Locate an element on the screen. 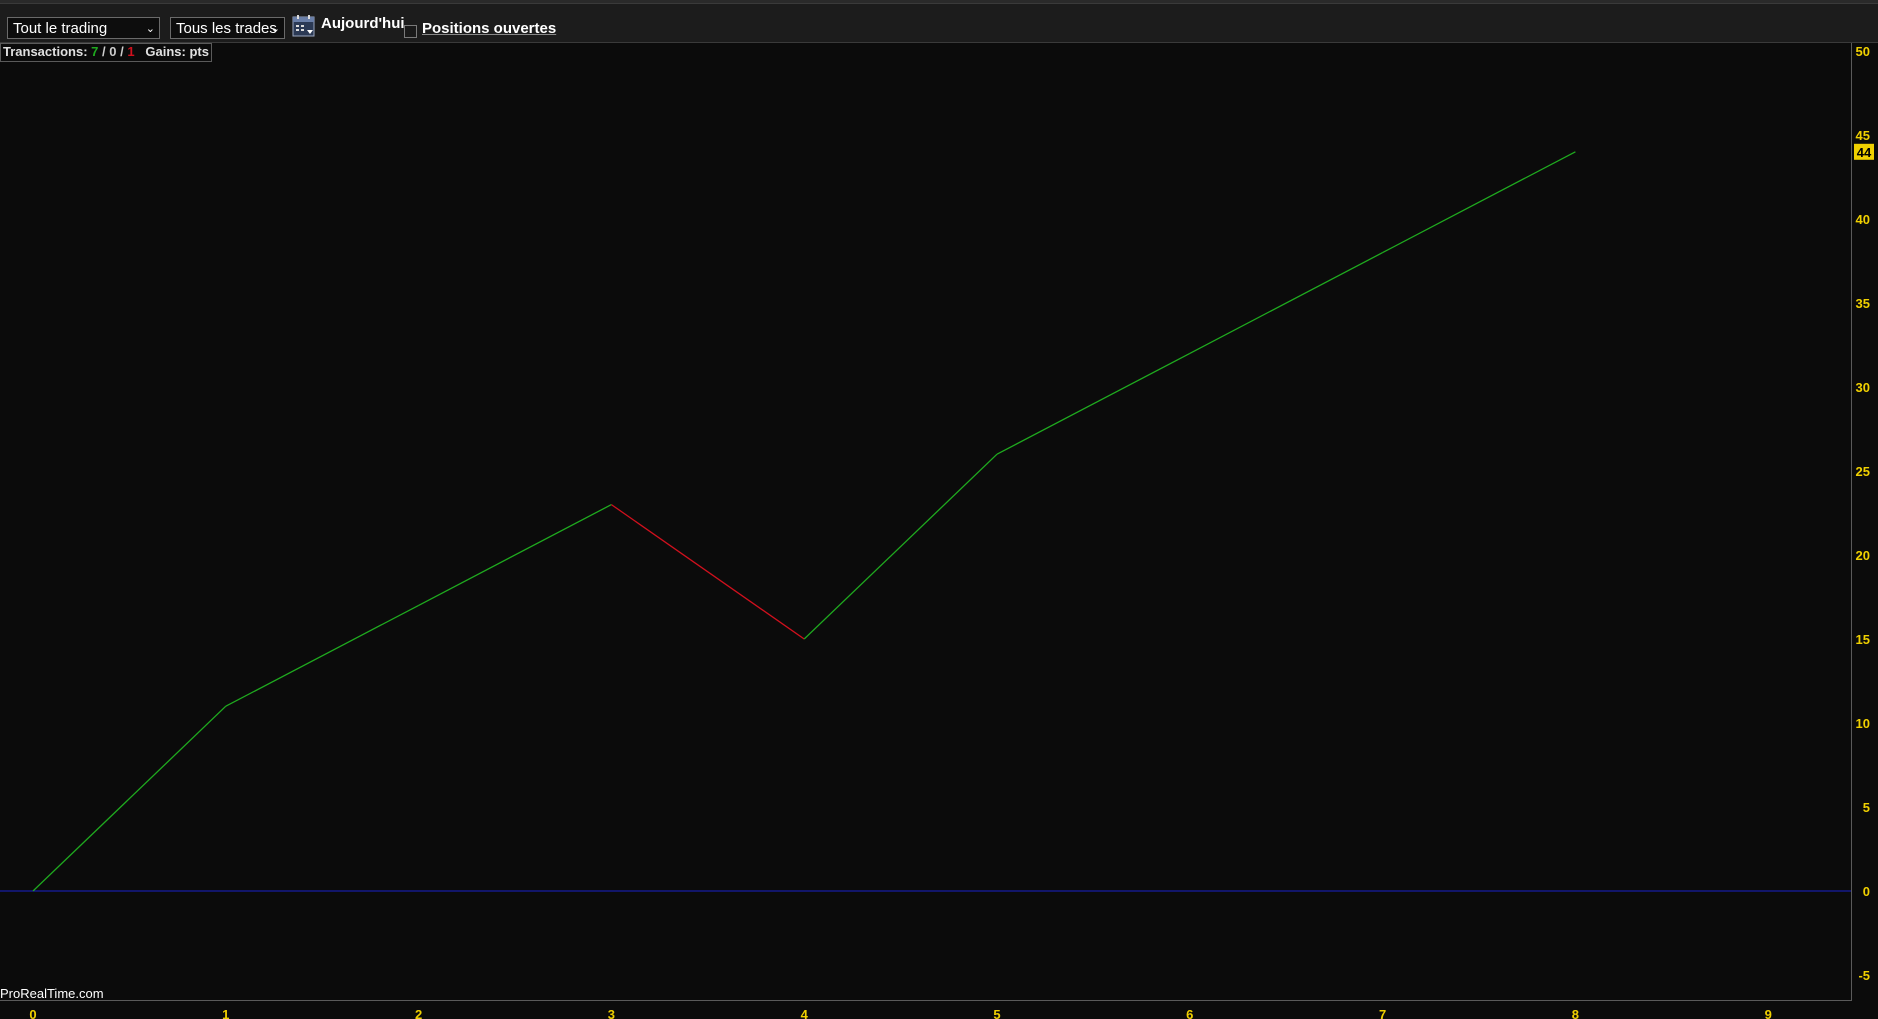  y-tick-label: 20 is located at coordinates (1863, 555).